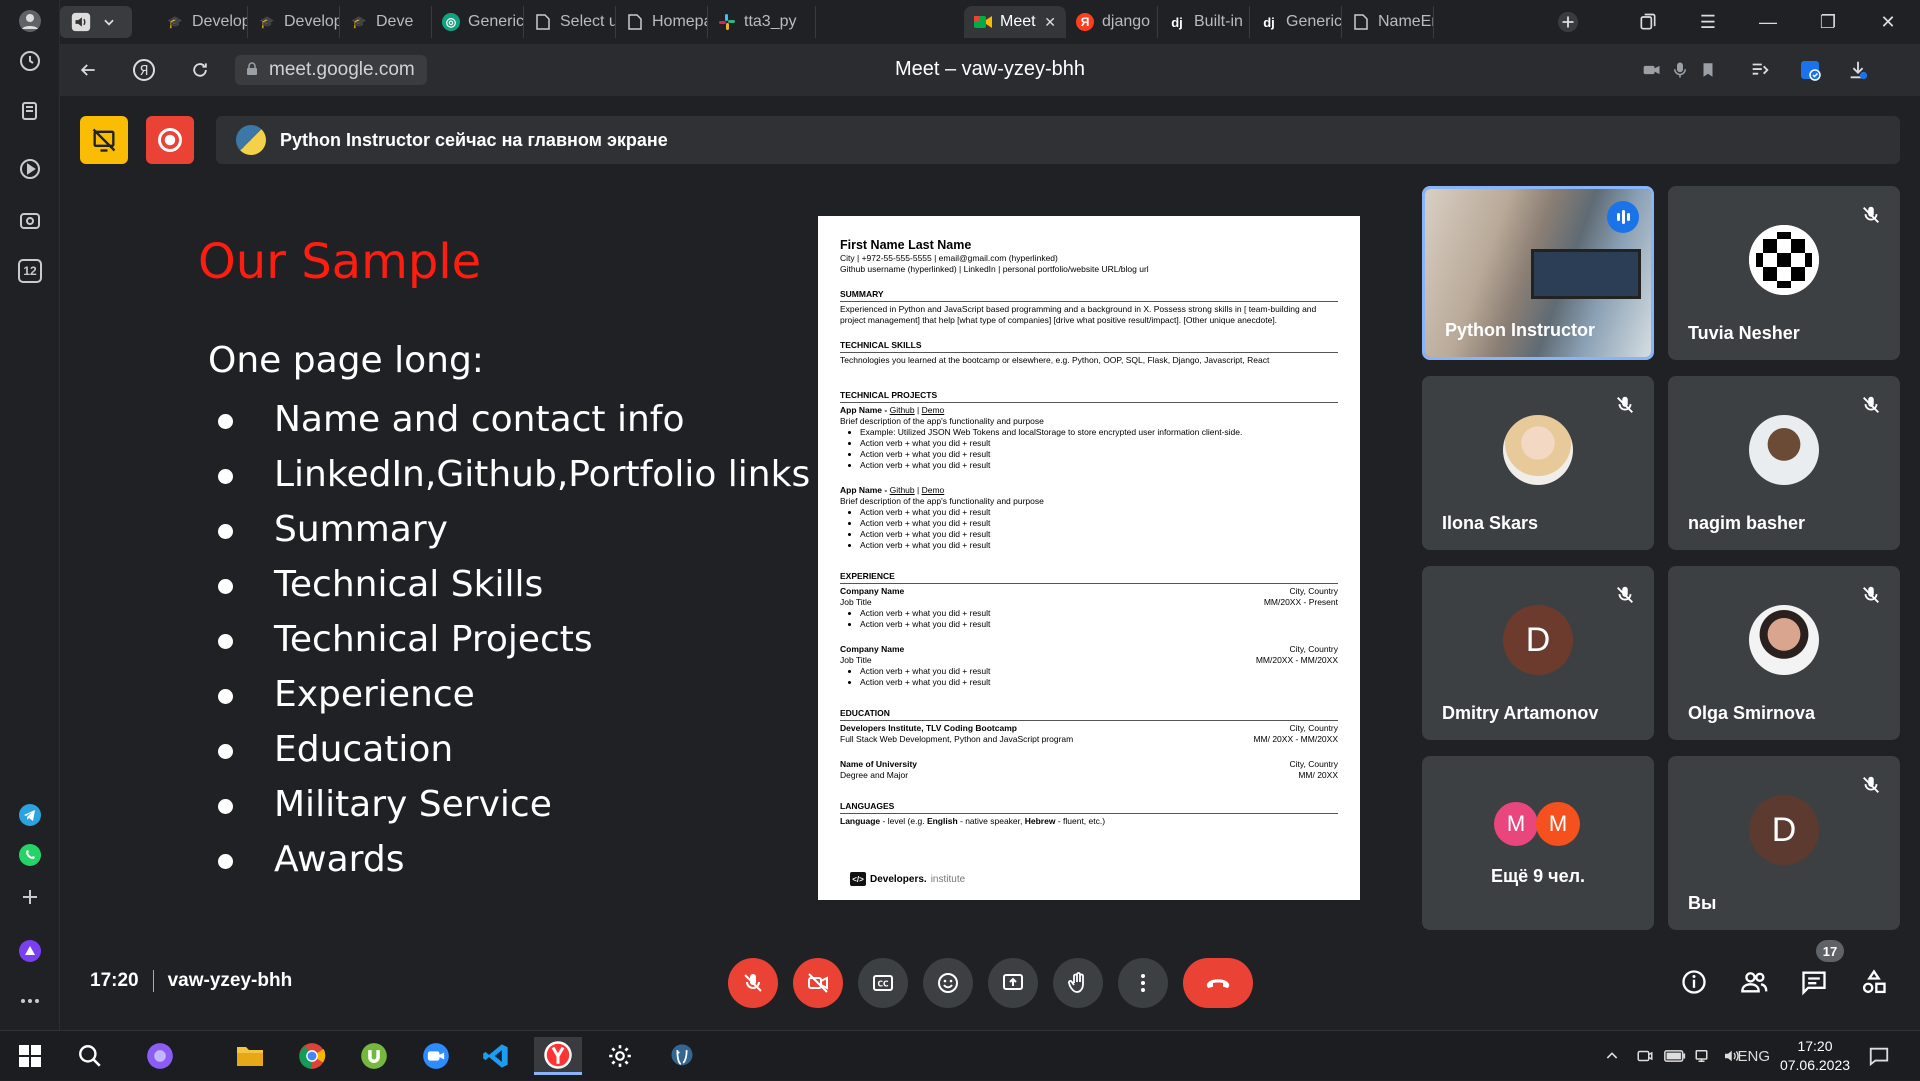 This screenshot has width=1920, height=1081. I want to click on alice-taskbar-button, so click(160, 1056).